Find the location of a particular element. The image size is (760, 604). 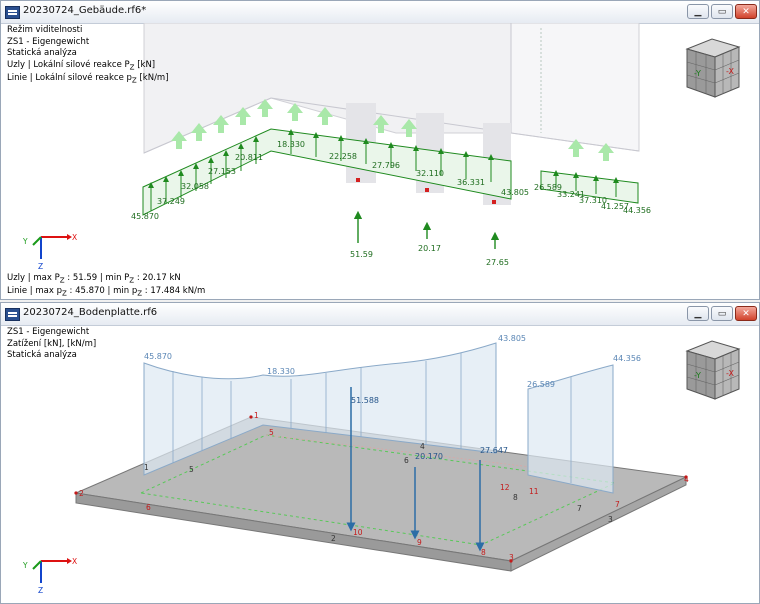

line-value: 22.258 is located at coordinates (343, 156).